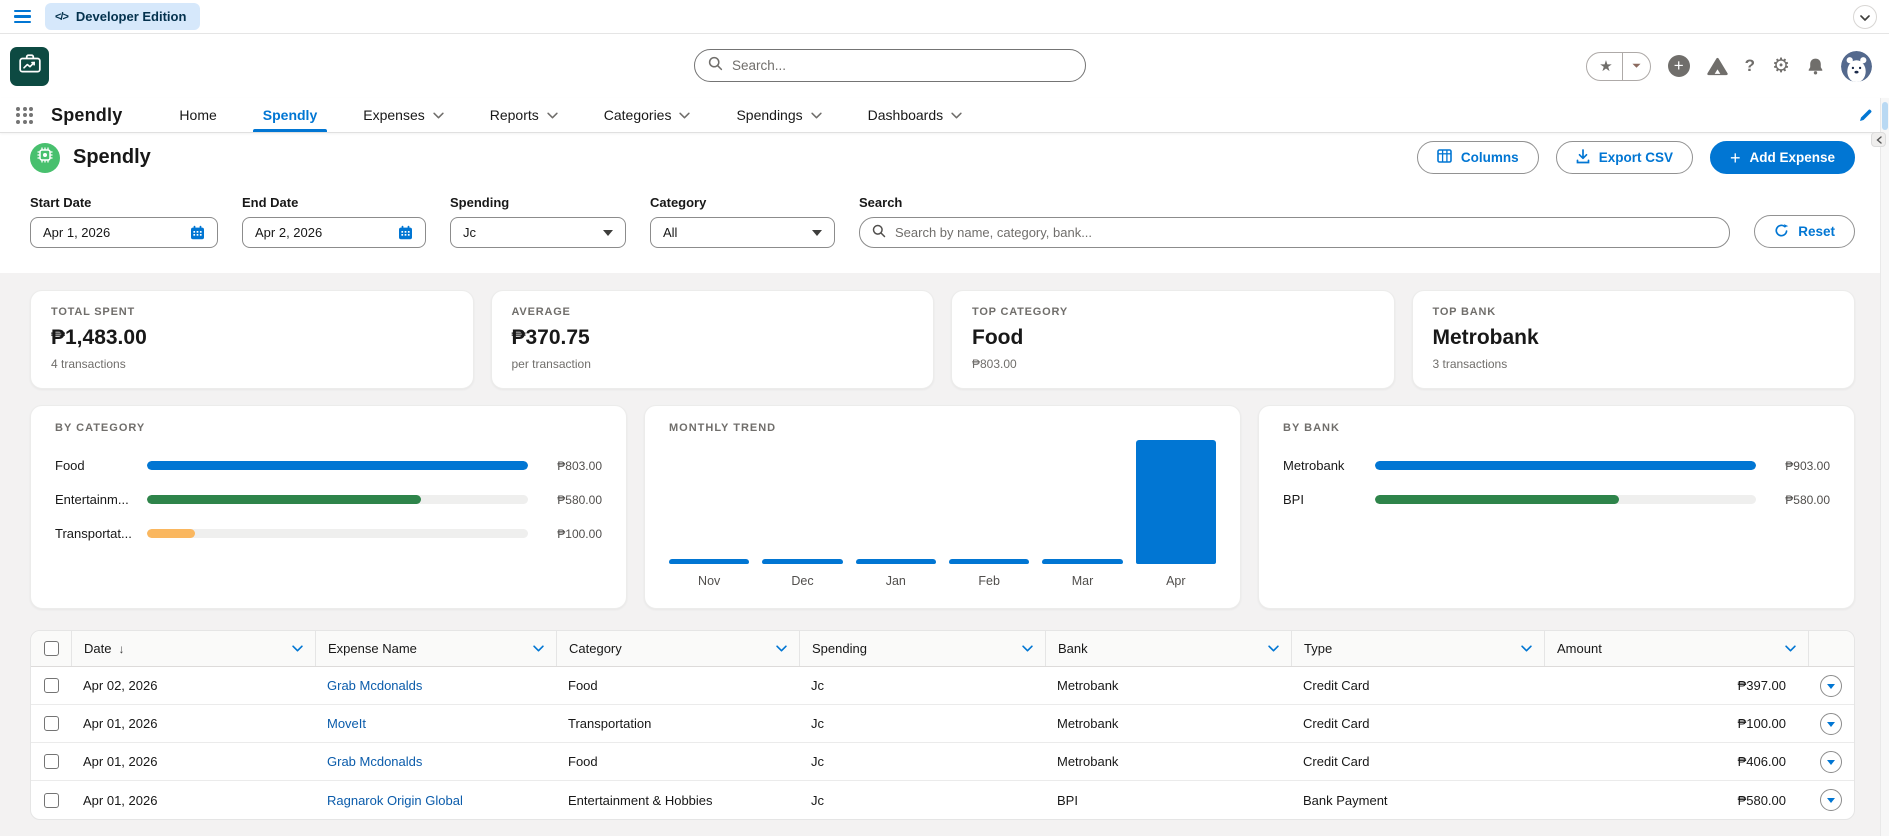 This screenshot has height=836, width=1889. I want to click on menu-icon, so click(22, 16).